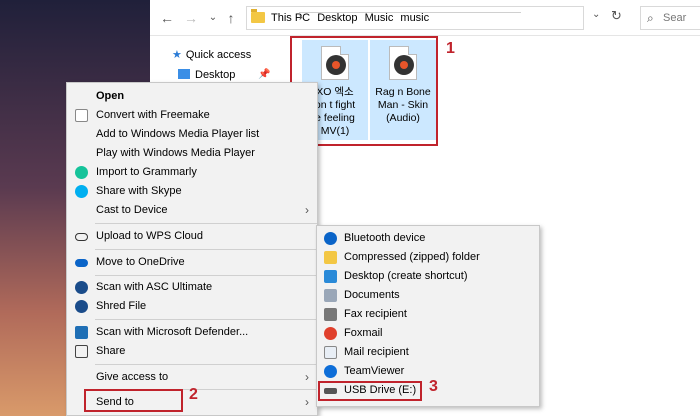  I want to click on breadcrumb-item: Desktop, so click(337, 18).